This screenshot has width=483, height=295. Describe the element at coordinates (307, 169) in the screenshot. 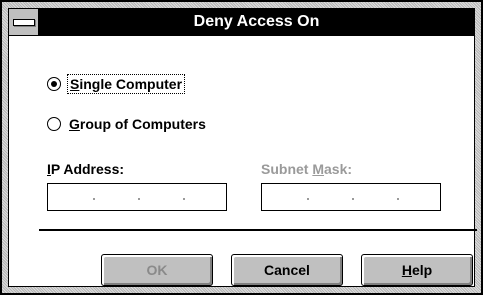

I see `subnet-mask-label: Subnet Mask:` at that location.